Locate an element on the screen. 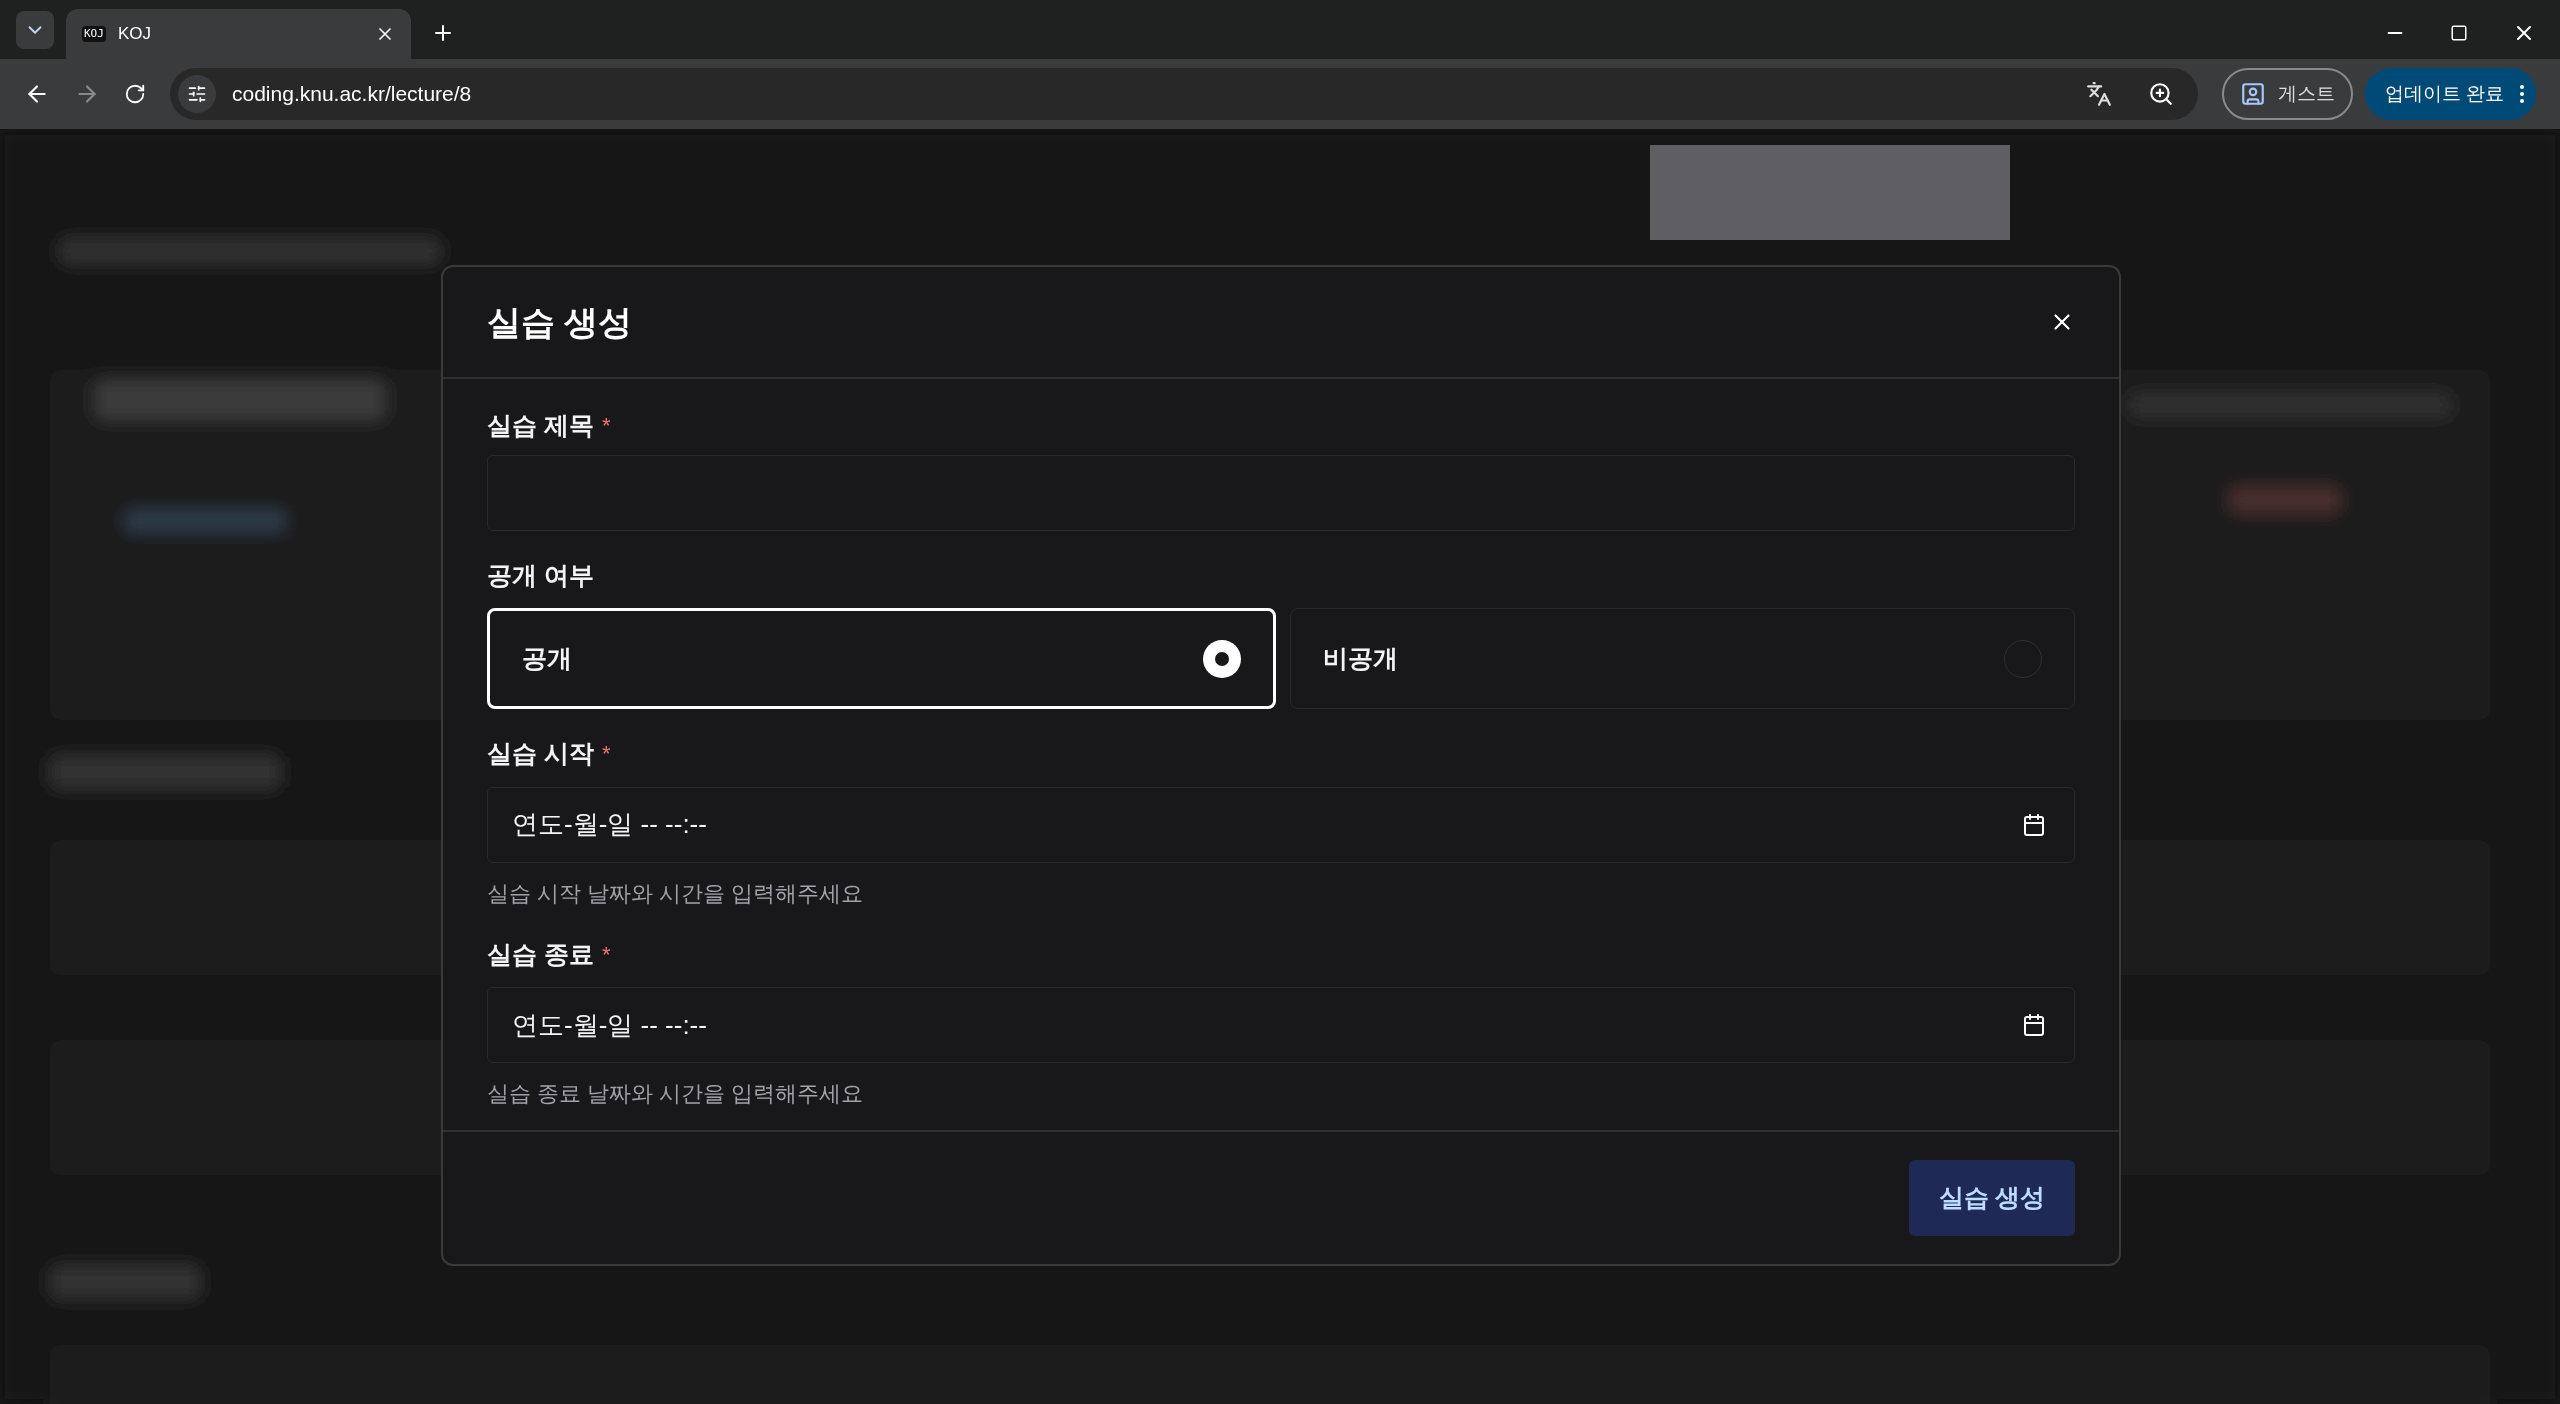 The width and height of the screenshot is (2560, 1404). field-label: 실습 종료 is located at coordinates (540, 954).